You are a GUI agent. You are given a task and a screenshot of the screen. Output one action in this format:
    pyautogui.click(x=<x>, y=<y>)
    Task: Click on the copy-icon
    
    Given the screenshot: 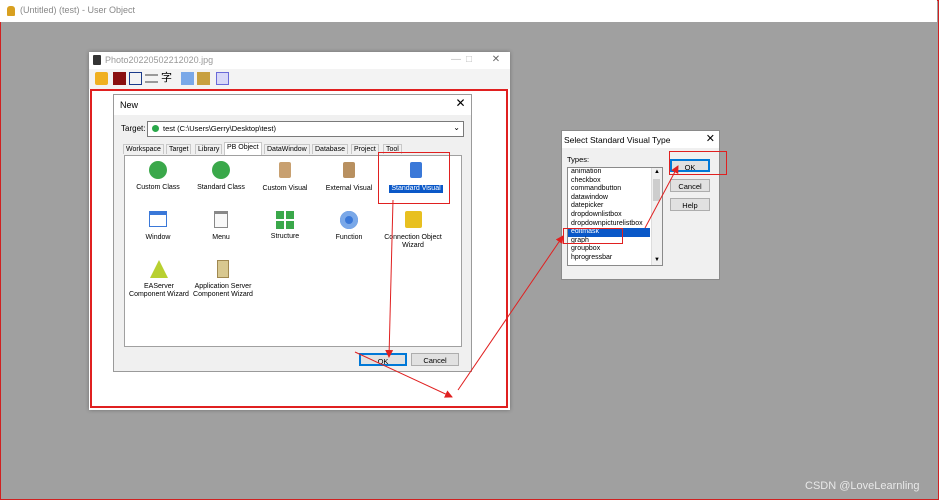 What is the action you would take?
    pyautogui.click(x=187, y=78)
    